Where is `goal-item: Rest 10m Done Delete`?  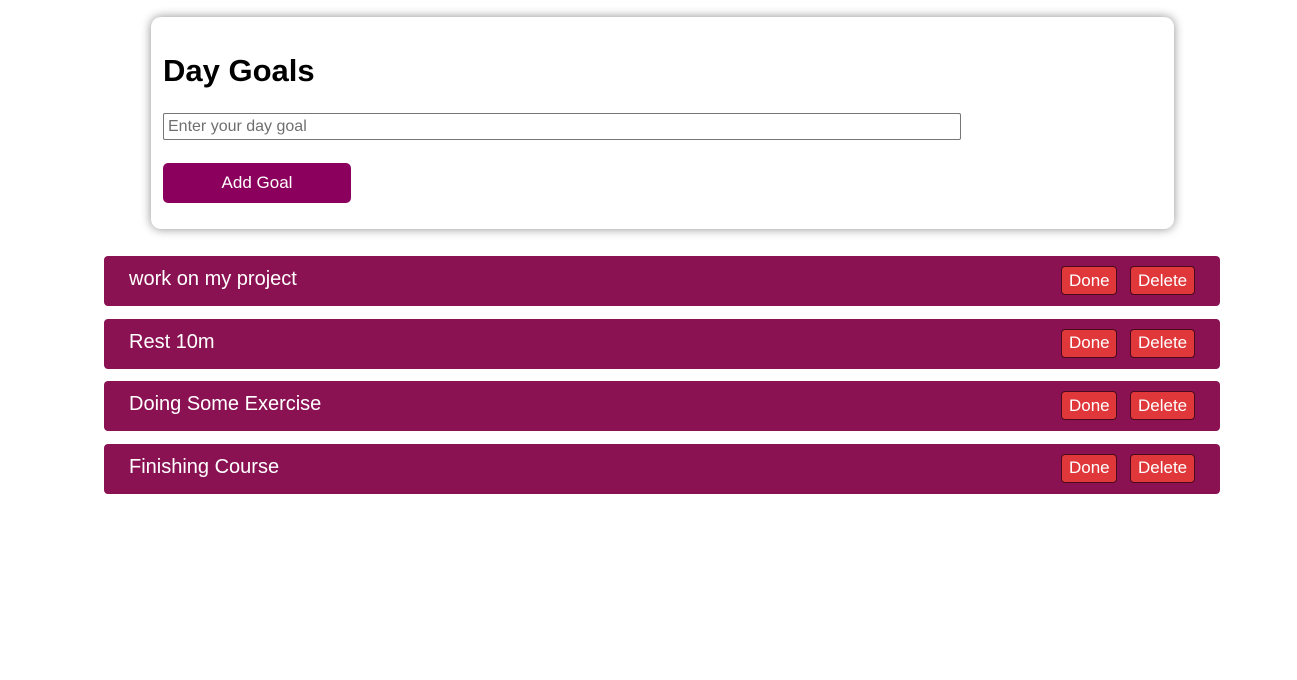 goal-item: Rest 10m Done Delete is located at coordinates (662, 343).